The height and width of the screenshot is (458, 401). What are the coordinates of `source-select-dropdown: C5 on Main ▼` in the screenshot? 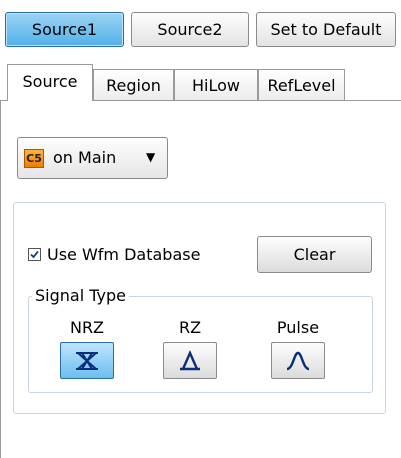 It's located at (92, 158).